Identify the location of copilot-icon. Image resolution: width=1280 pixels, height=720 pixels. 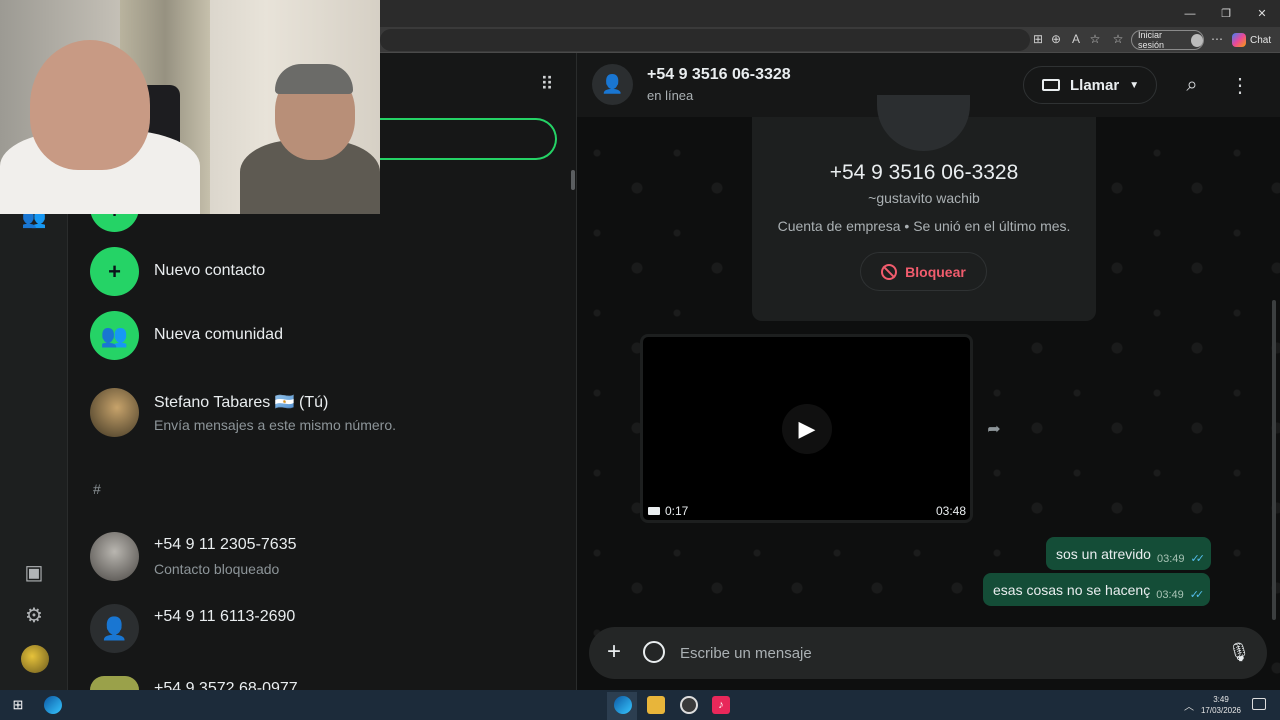
(1239, 40).